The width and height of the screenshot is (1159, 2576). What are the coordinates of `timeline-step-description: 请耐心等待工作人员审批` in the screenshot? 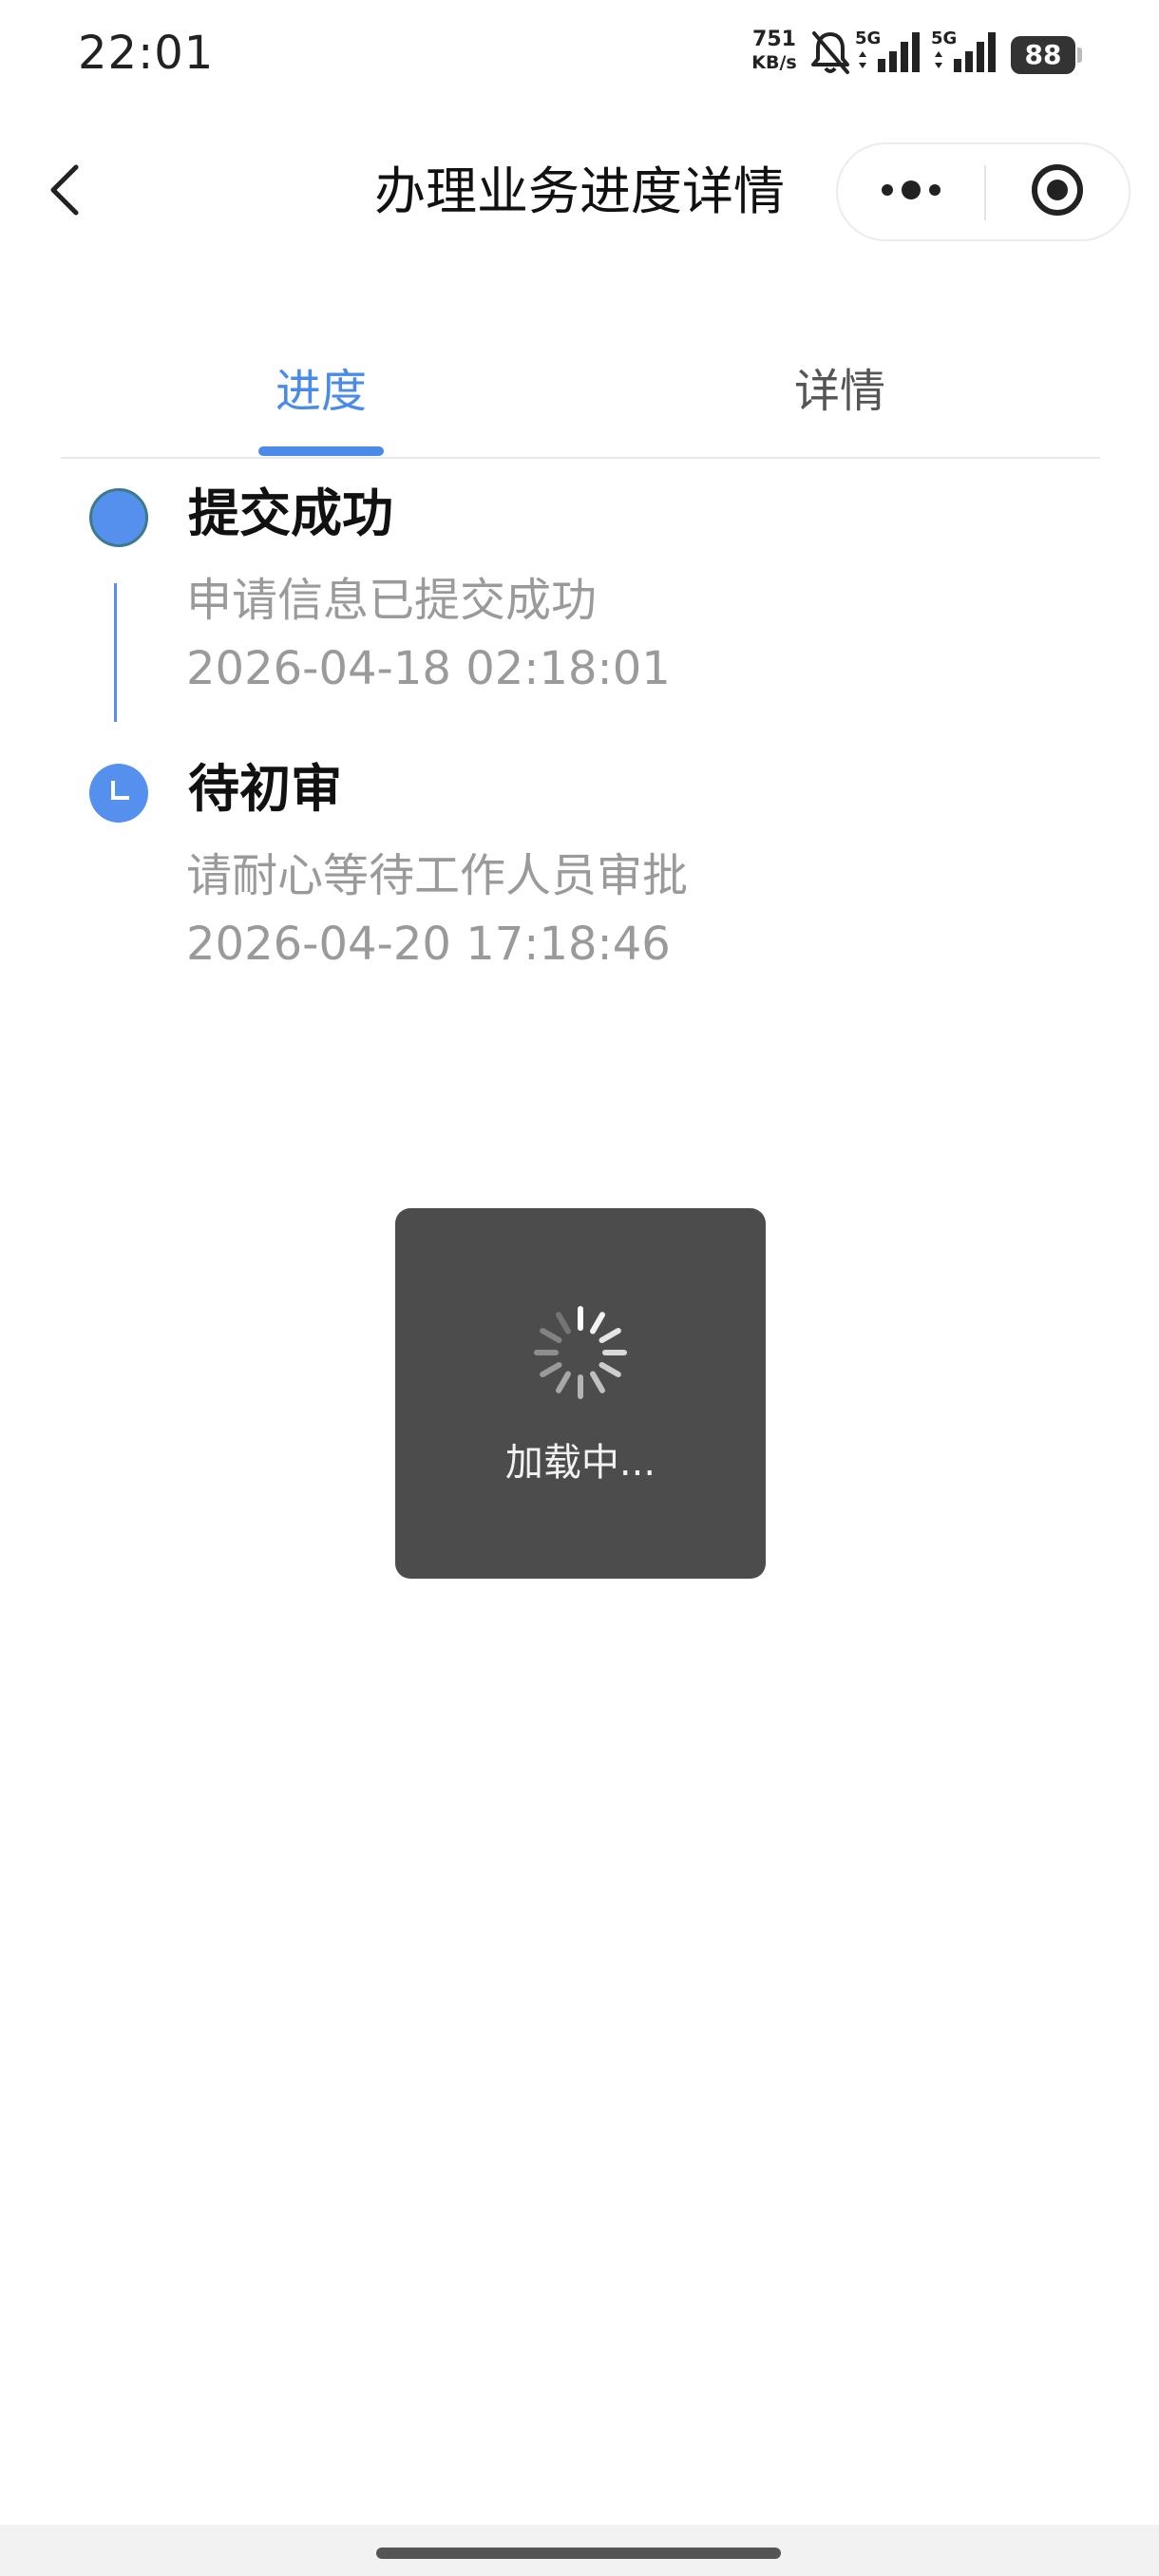 It's located at (437, 875).